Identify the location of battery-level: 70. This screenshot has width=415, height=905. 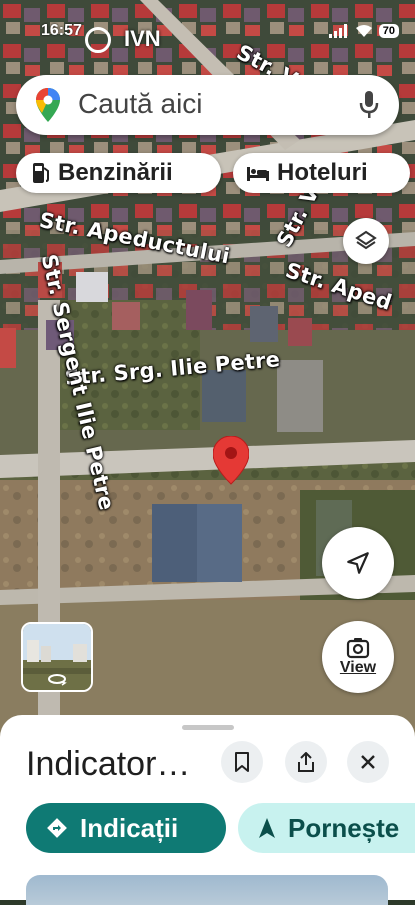
(388, 31).